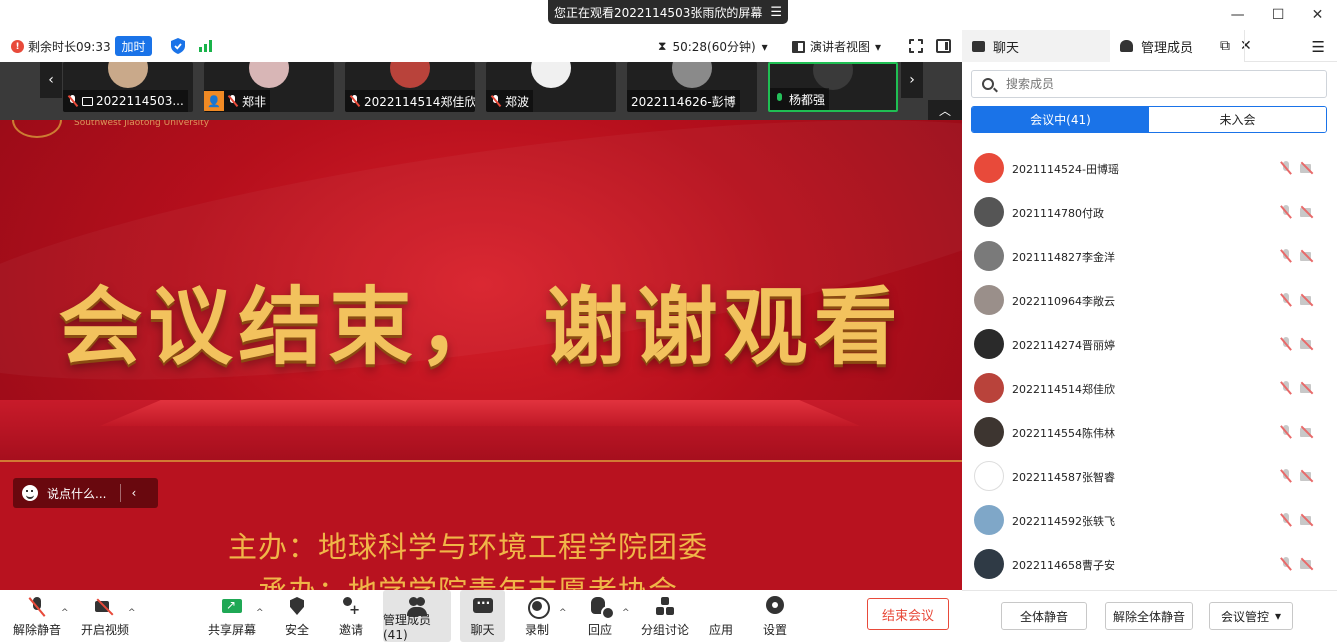  I want to click on video-tile: 👤 郑非, so click(269, 87).